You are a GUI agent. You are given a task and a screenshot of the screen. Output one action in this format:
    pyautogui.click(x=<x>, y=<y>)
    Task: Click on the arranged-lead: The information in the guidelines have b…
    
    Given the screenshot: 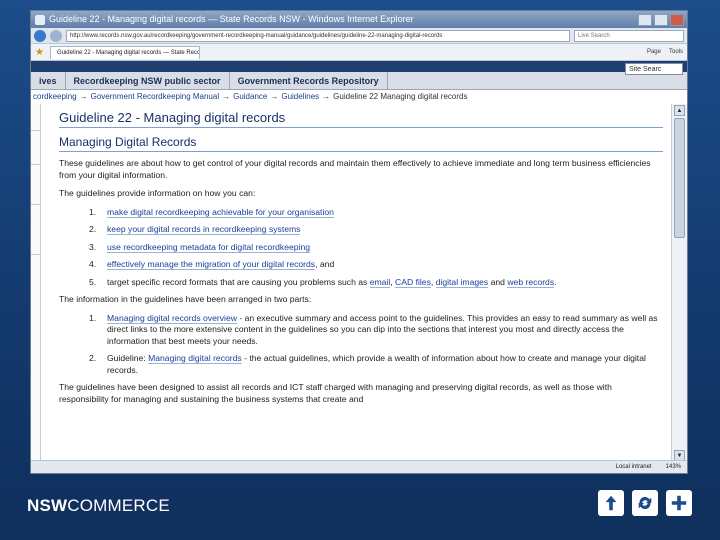 What is the action you would take?
    pyautogui.click(x=185, y=299)
    